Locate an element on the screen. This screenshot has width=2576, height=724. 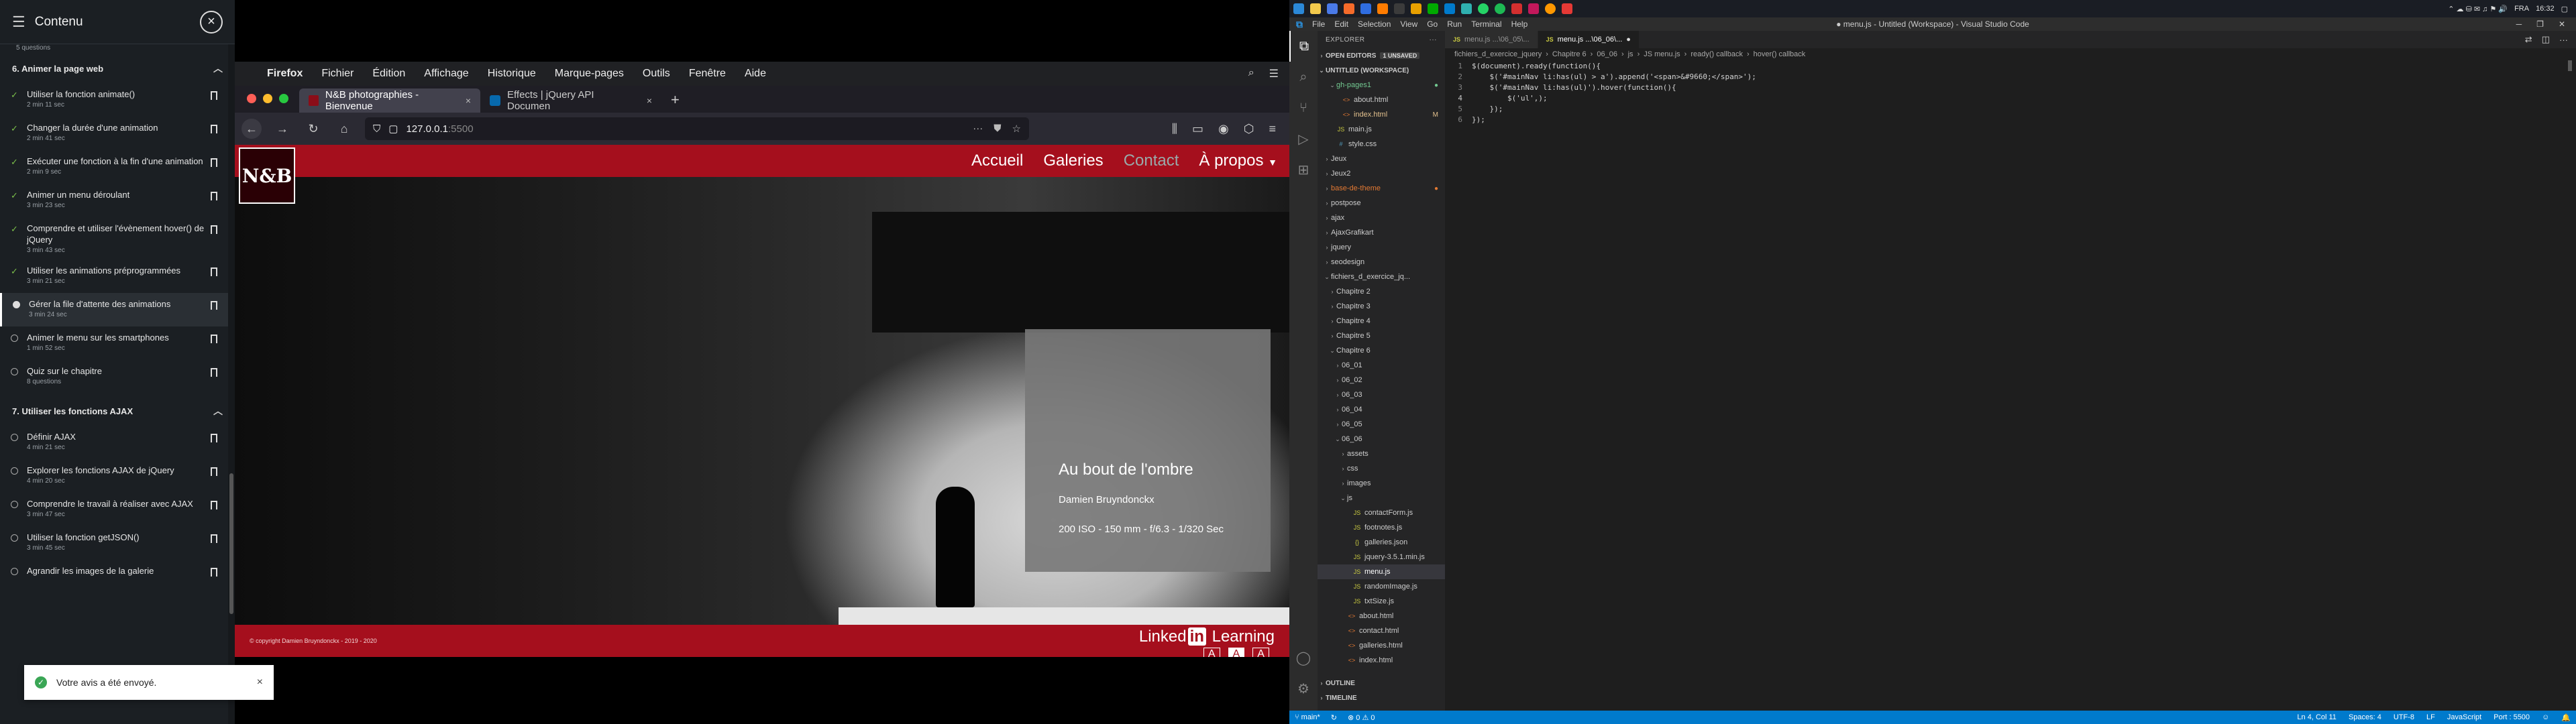
compare-icon: ⇄ is located at coordinates (2528, 39).